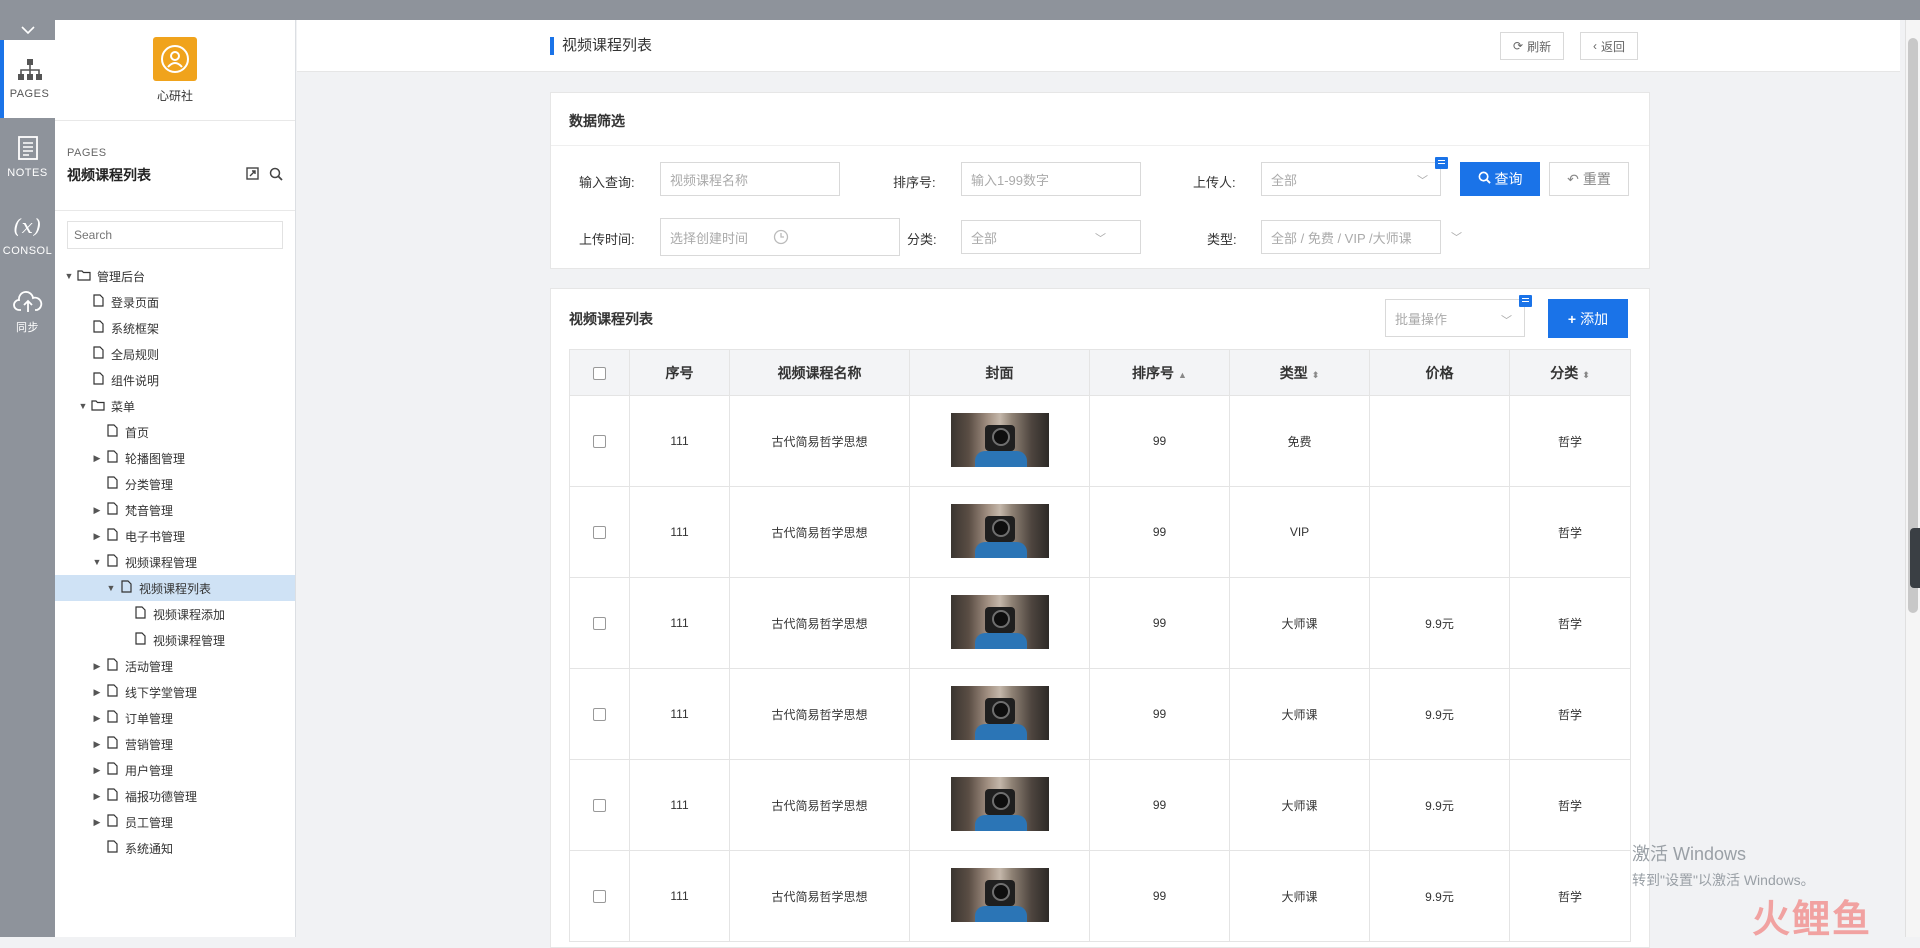 This screenshot has width=1920, height=948. I want to click on category-select: 全部 ﹀, so click(1051, 237).